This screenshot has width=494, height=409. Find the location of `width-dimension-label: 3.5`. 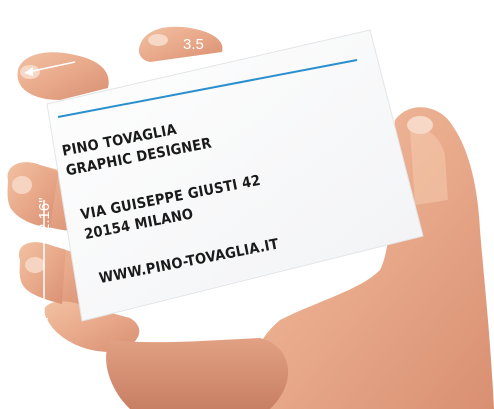

width-dimension-label: 3.5 is located at coordinates (193, 44).